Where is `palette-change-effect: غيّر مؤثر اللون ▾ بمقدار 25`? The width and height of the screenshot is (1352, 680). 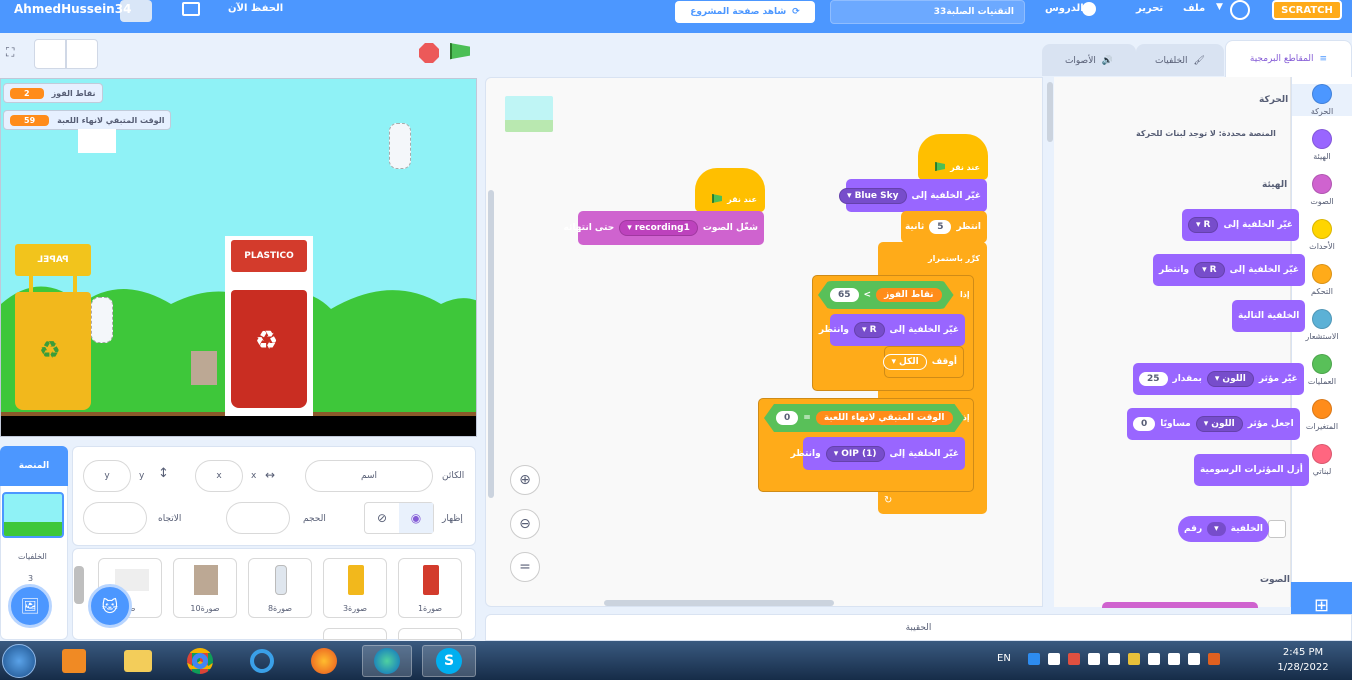 palette-change-effect: غيّر مؤثر اللون ▾ بمقدار 25 is located at coordinates (1218, 379).